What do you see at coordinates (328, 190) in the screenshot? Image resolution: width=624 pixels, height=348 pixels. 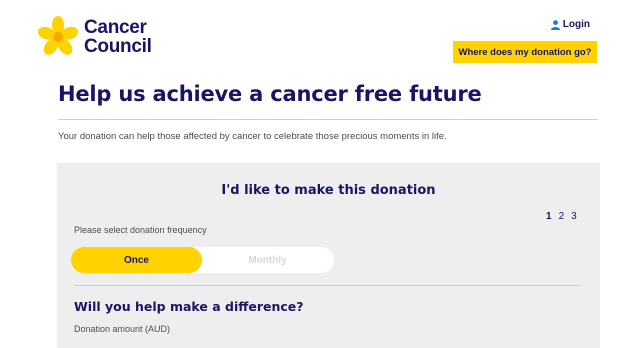 I see `donation-panel-title: I'd like to make this donation` at bounding box center [328, 190].